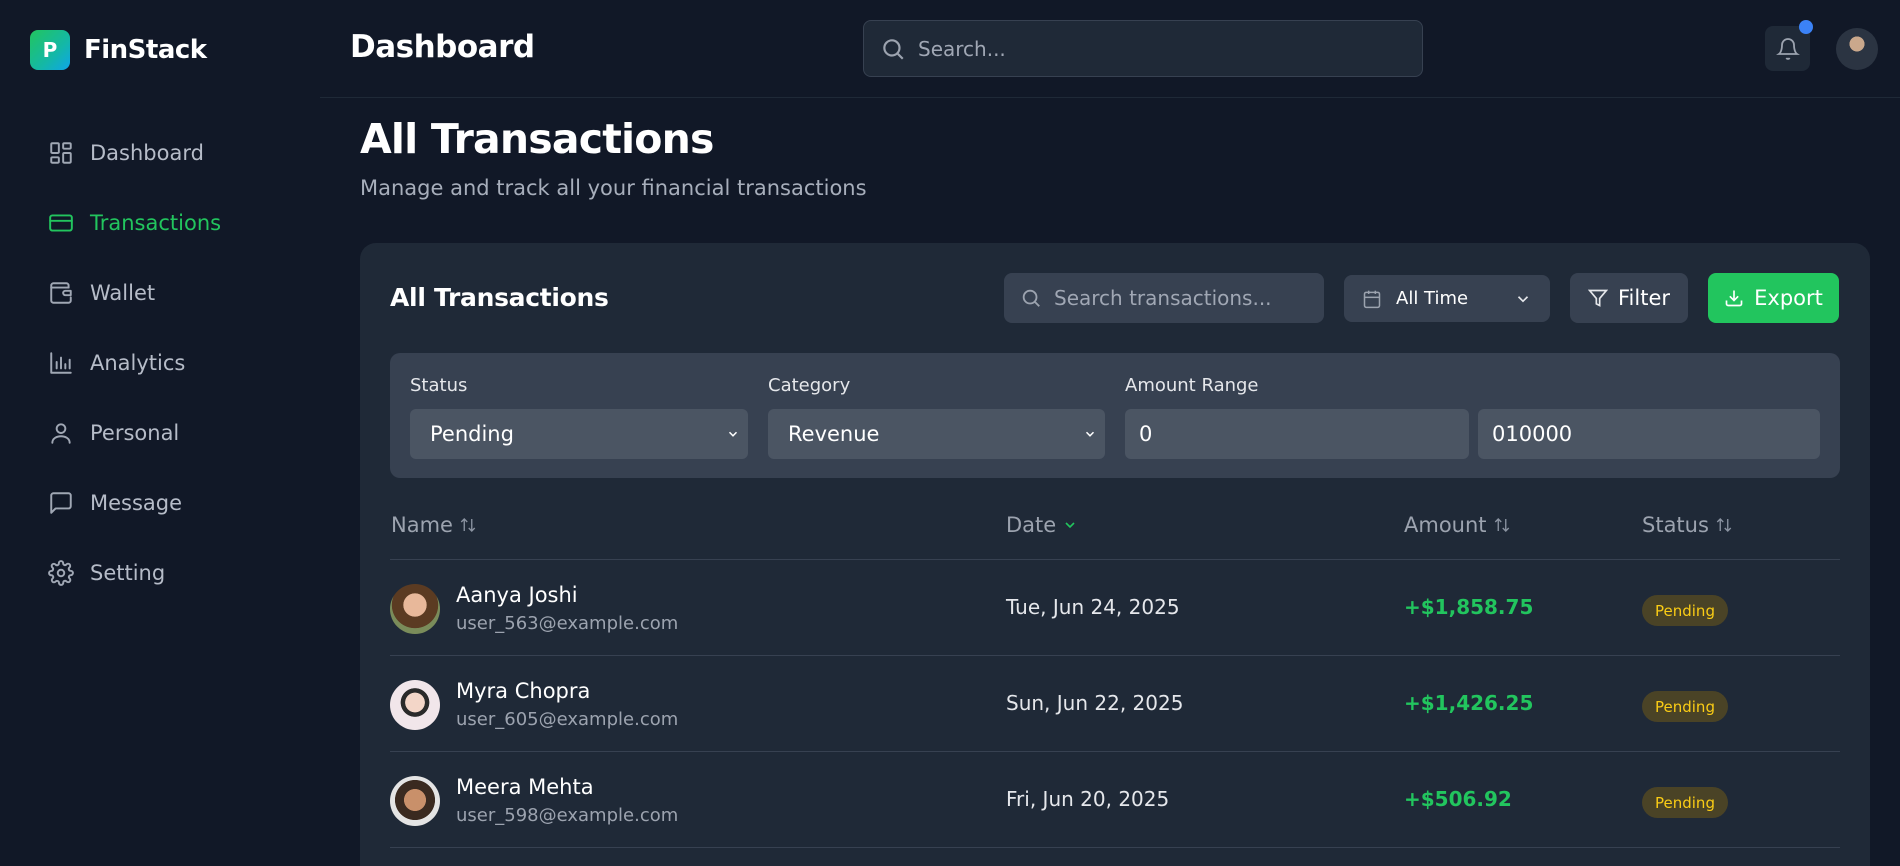 The height and width of the screenshot is (866, 1900). I want to click on sidebar-item-setting: Setting, so click(134, 573).